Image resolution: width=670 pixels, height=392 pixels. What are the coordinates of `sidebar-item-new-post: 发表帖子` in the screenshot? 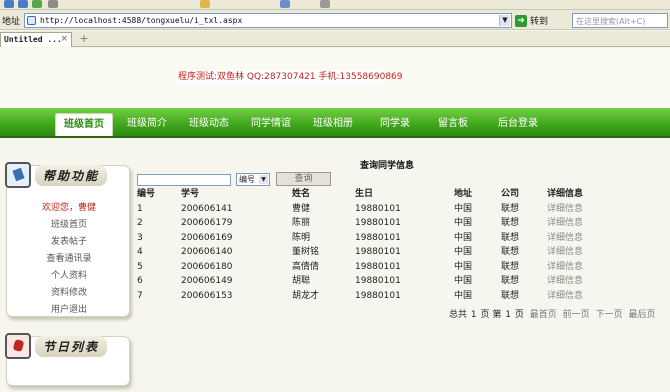 It's located at (69, 242).